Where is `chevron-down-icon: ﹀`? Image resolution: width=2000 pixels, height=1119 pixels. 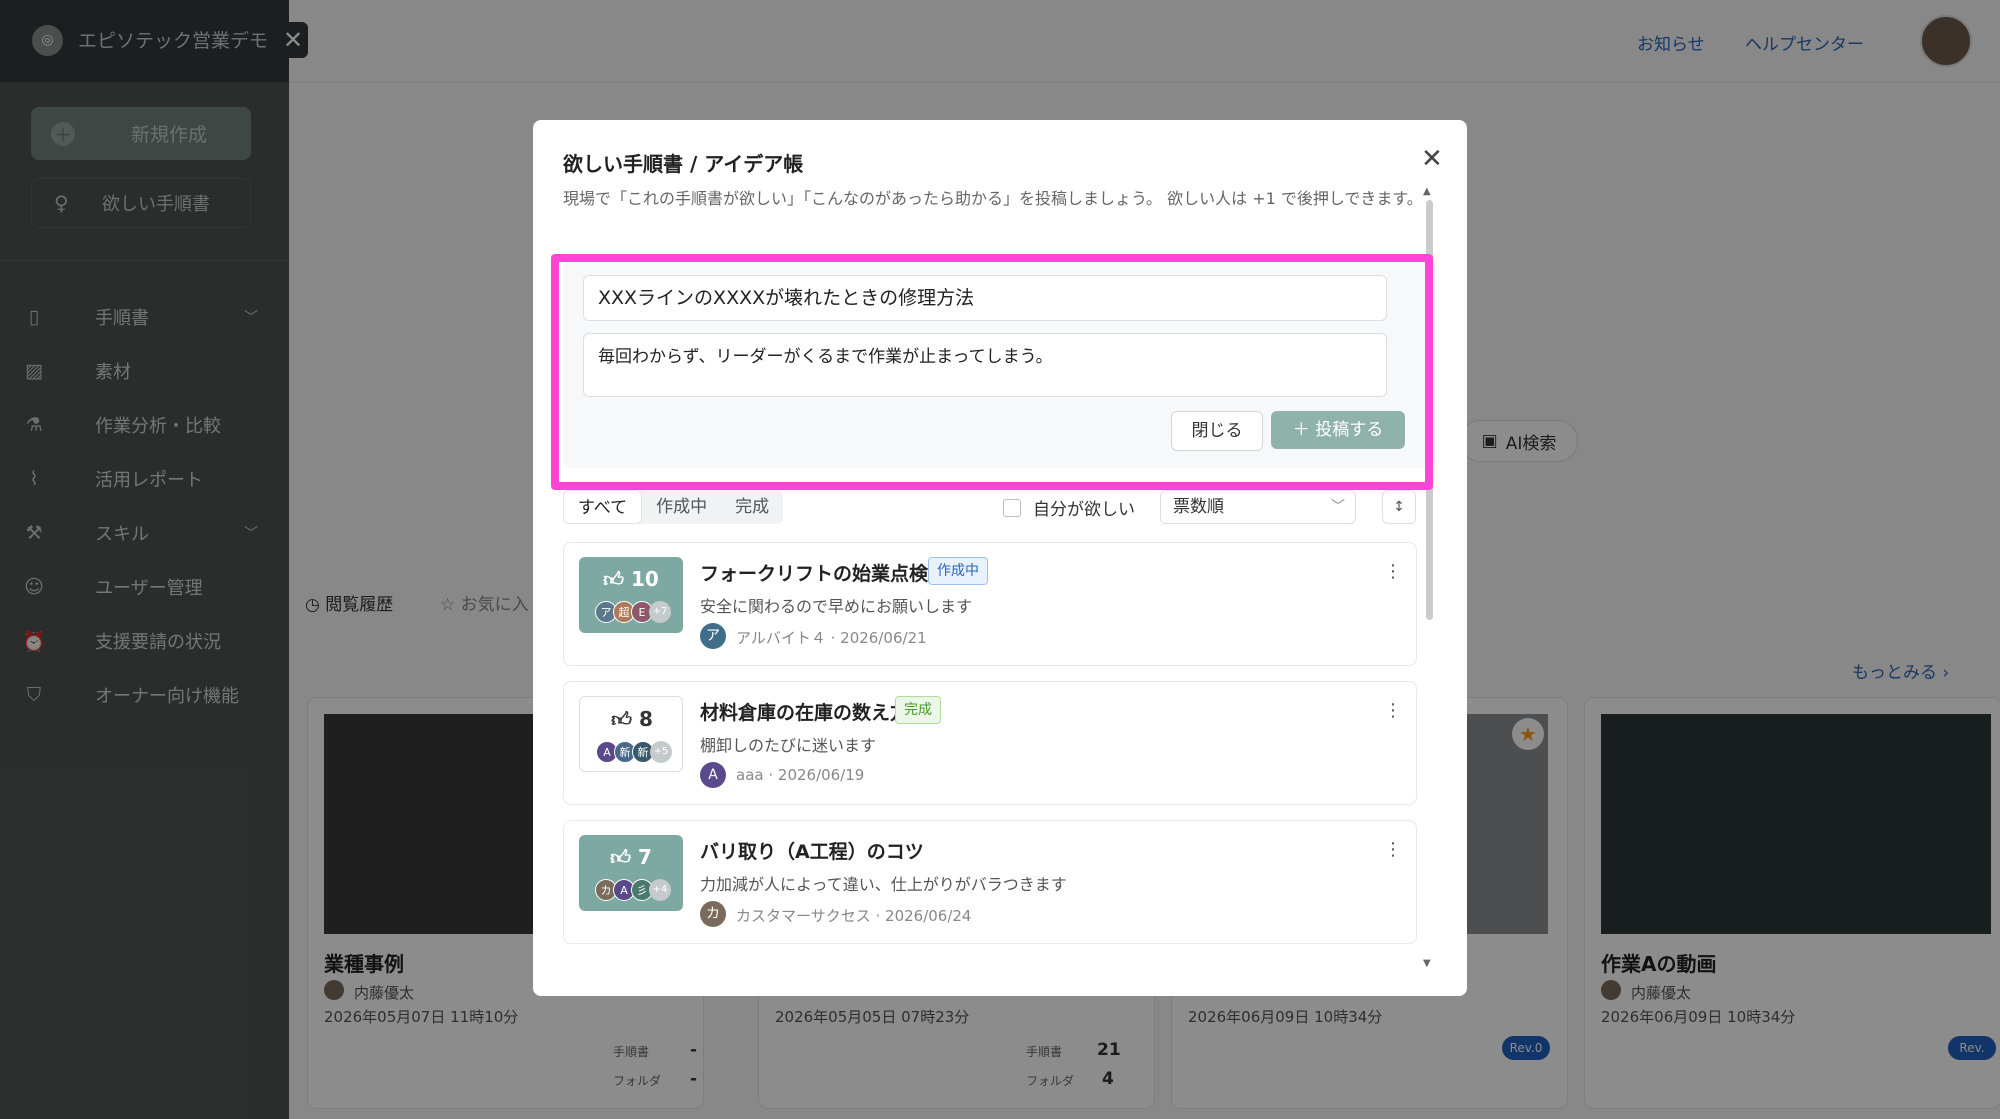 chevron-down-icon: ﹀ is located at coordinates (1338, 507).